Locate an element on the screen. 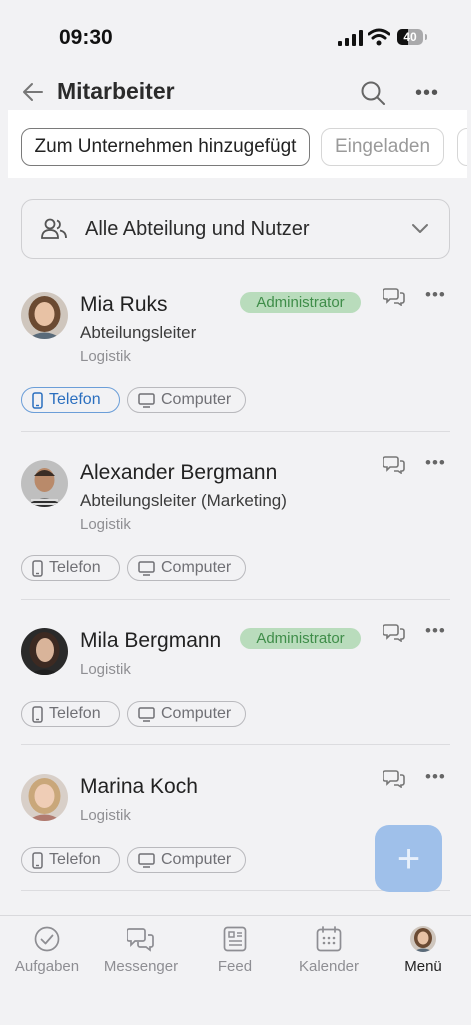 This screenshot has height=1025, width=471. employee-name: Marina Koch is located at coordinates (139, 787).